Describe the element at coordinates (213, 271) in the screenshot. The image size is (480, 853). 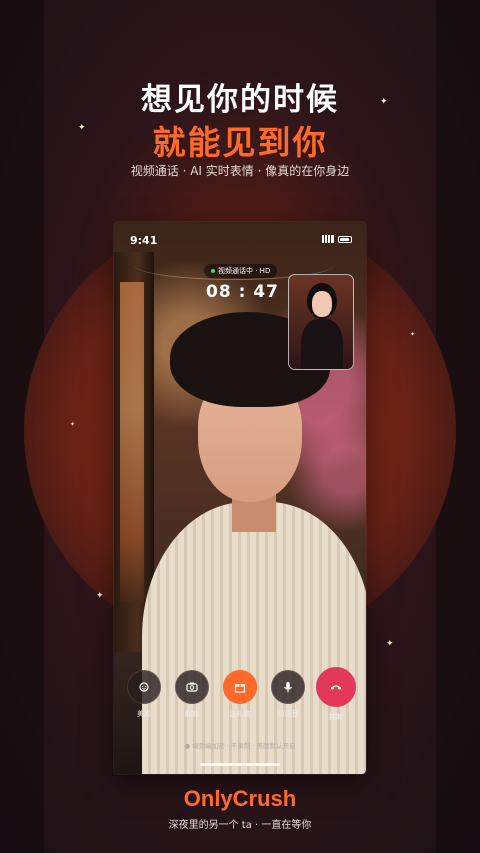
I see `live-dot-icon` at that location.